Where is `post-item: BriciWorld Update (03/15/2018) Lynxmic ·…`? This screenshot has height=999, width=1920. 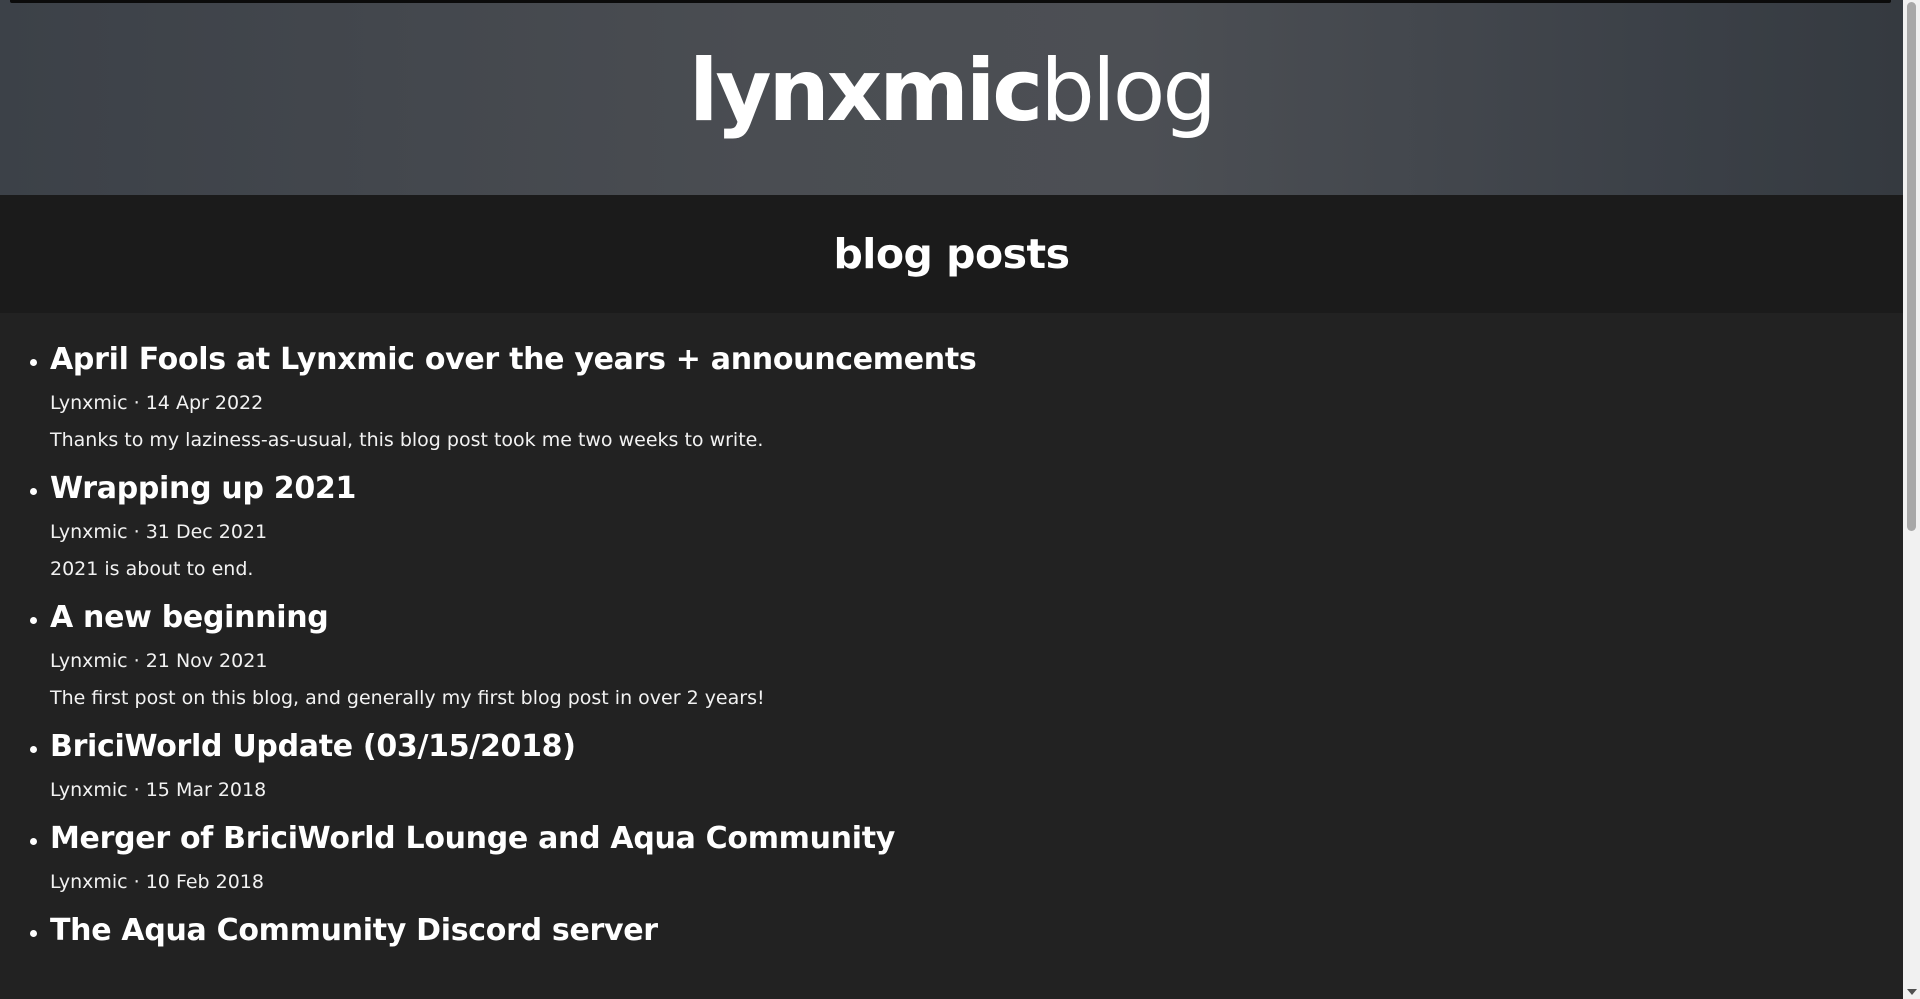
post-item: BriciWorld Update (03/15/2018) Lynxmic ·… is located at coordinates (966, 763).